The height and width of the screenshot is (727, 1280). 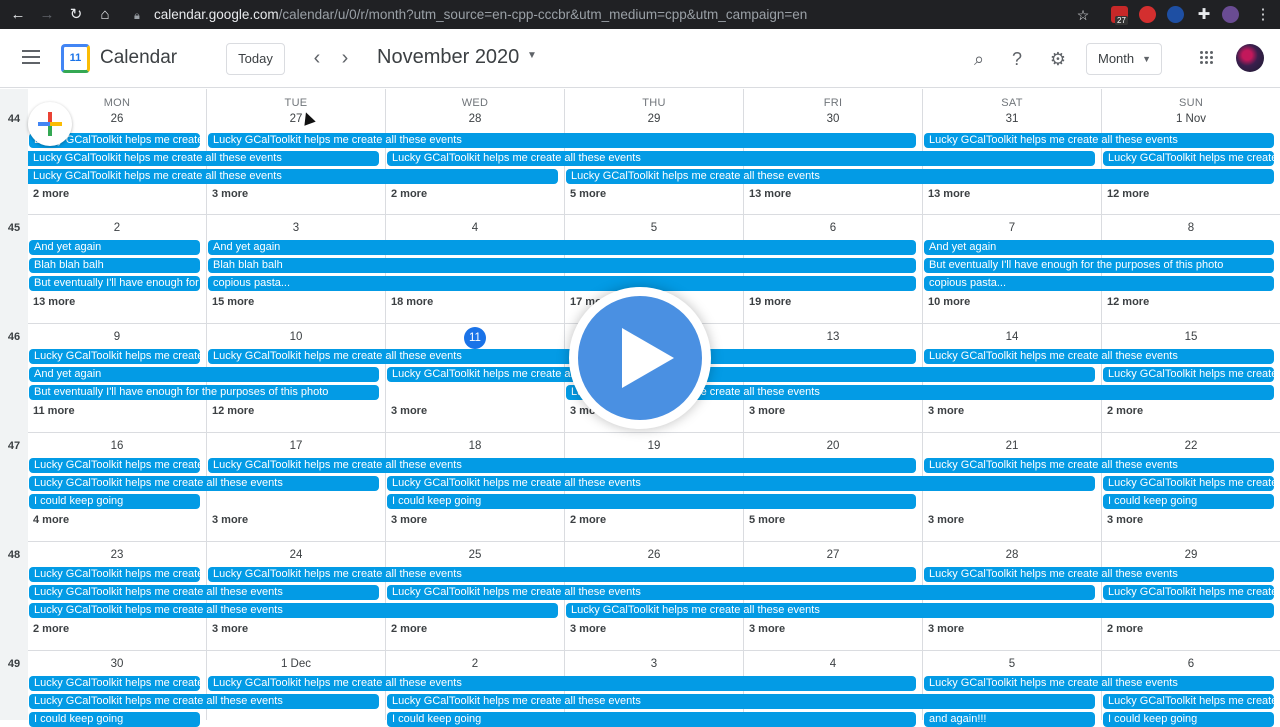 What do you see at coordinates (14, 337) in the screenshot?
I see `week-number: 46` at bounding box center [14, 337].